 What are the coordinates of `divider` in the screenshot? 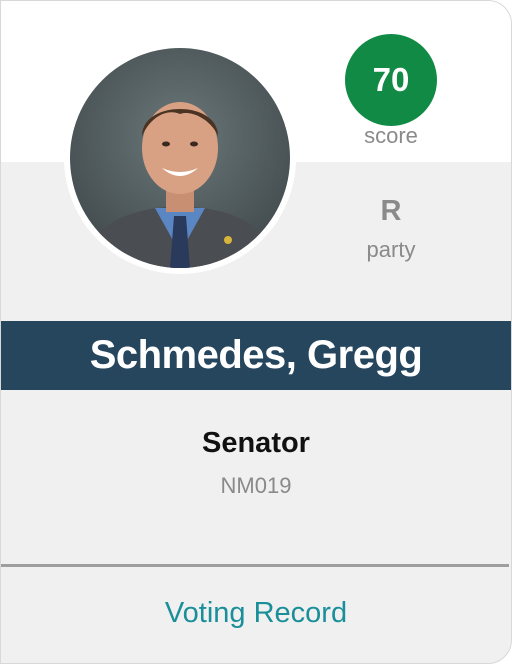 It's located at (255, 565).